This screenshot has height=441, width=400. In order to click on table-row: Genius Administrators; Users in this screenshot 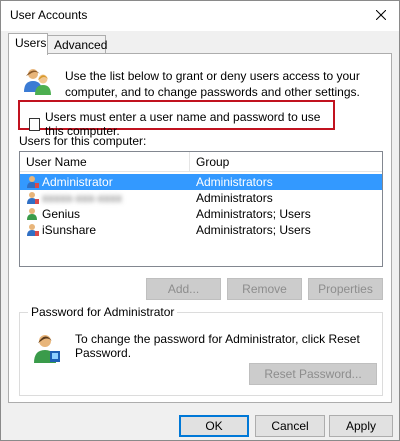, I will do `click(201, 214)`.